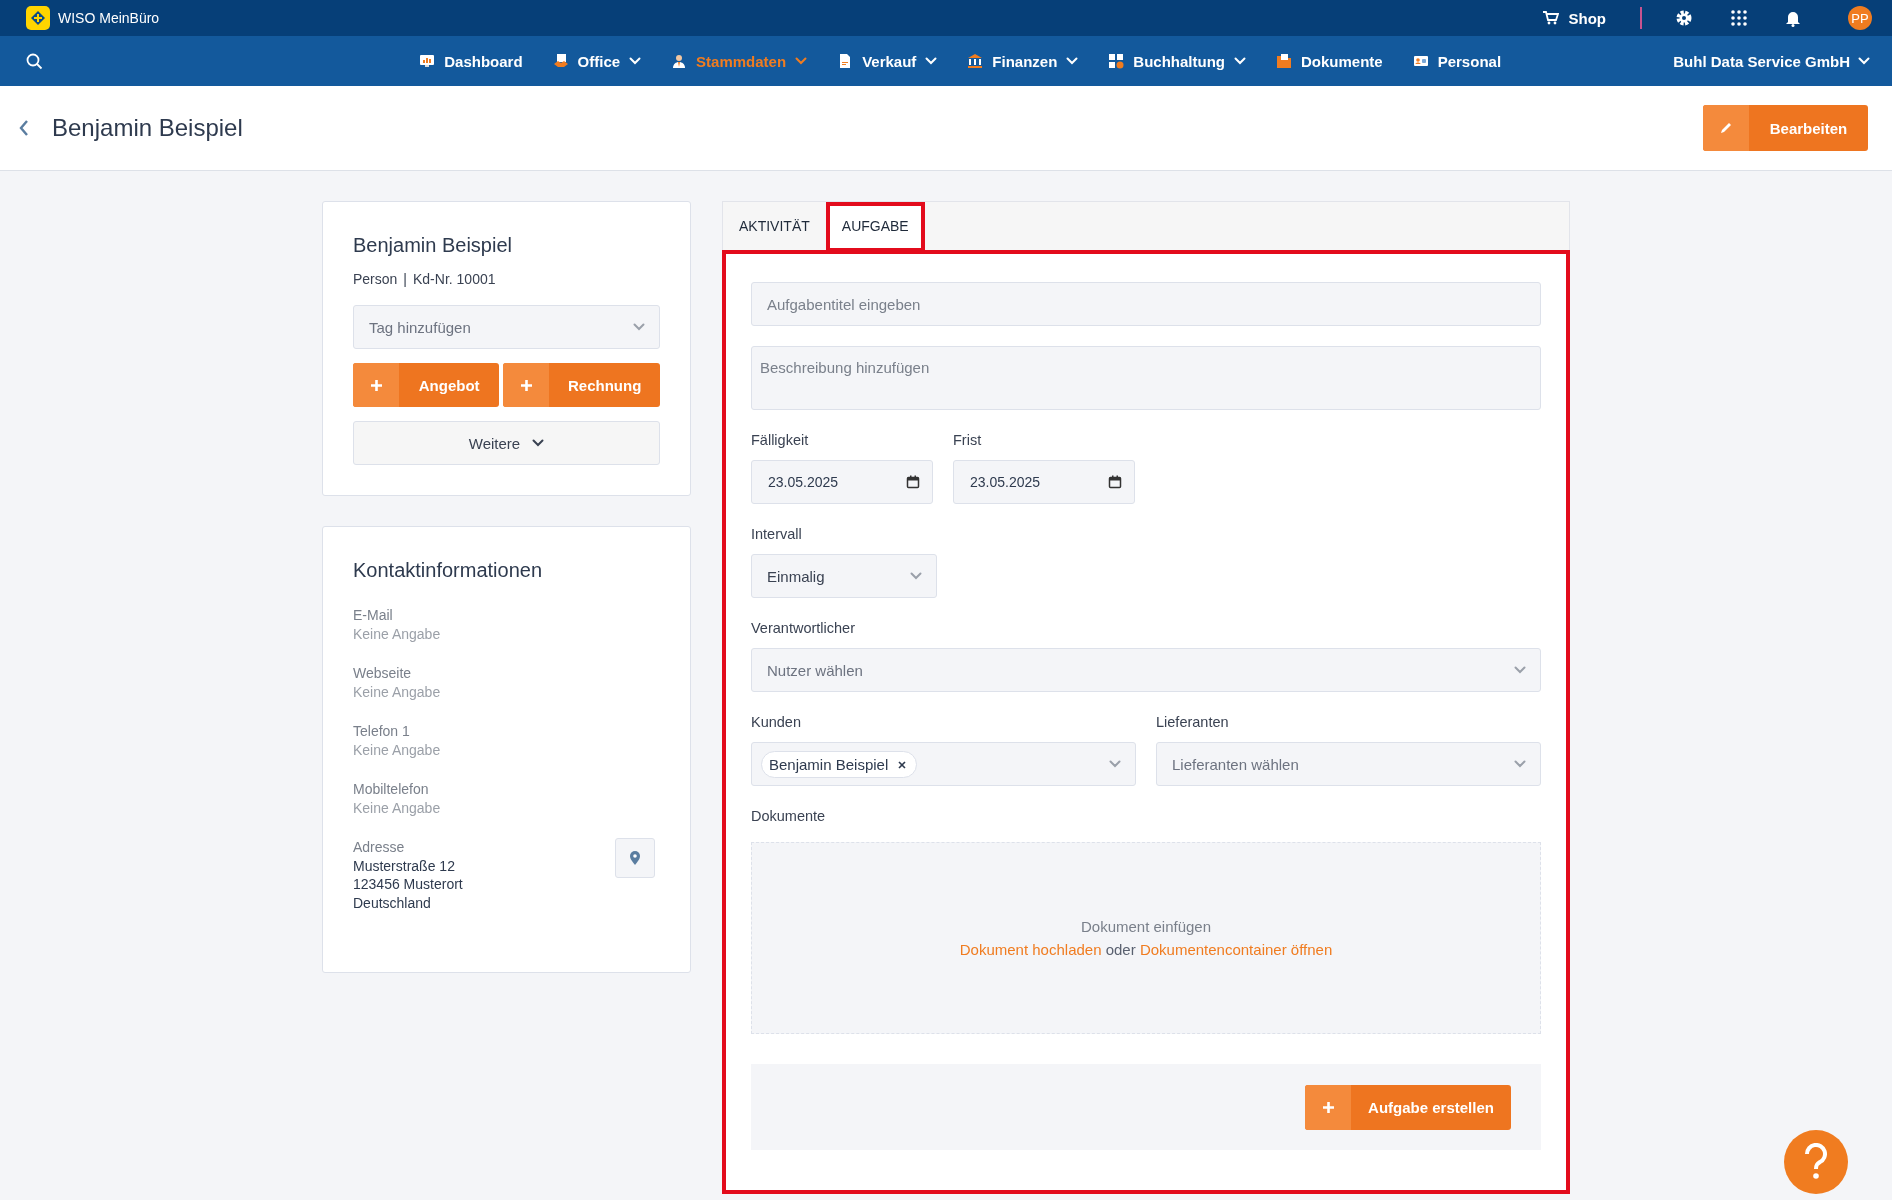 This screenshot has height=1200, width=1892. I want to click on customer-chip: Benjamin Beispiel, so click(839, 764).